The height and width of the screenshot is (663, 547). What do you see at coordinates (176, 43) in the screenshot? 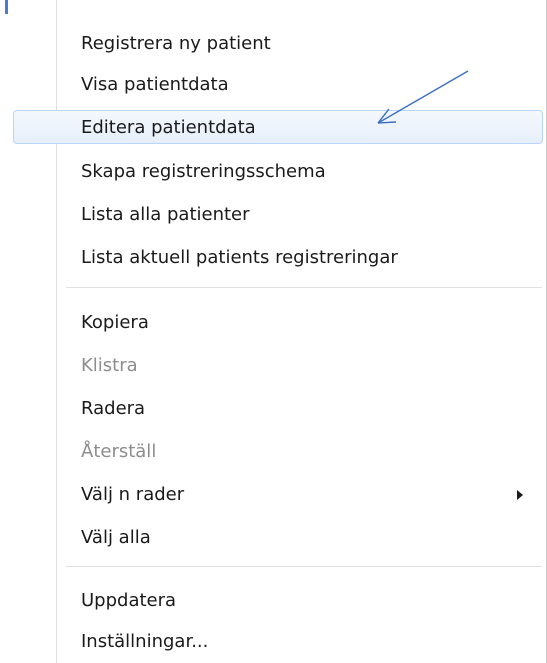
I see `menu-item-label: Registrera ny patient` at bounding box center [176, 43].